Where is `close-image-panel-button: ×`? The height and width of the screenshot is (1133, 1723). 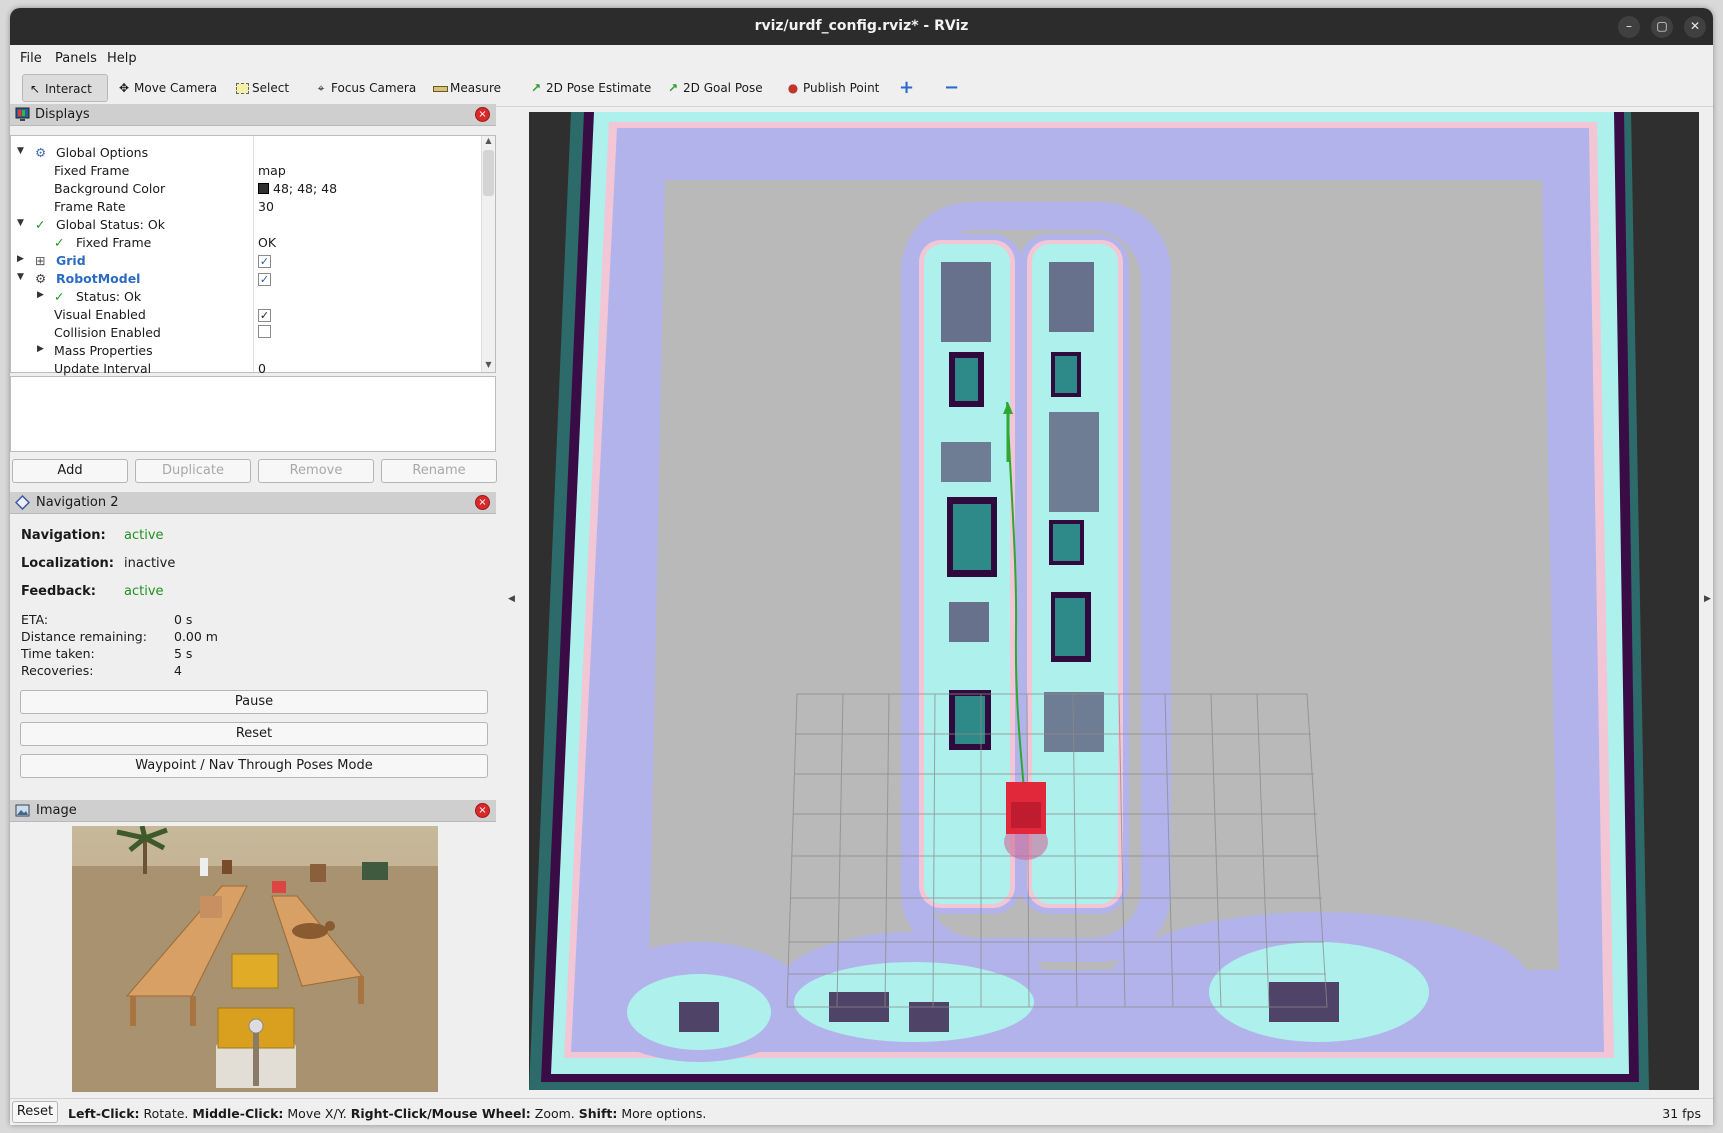
close-image-panel-button: × is located at coordinates (482, 810).